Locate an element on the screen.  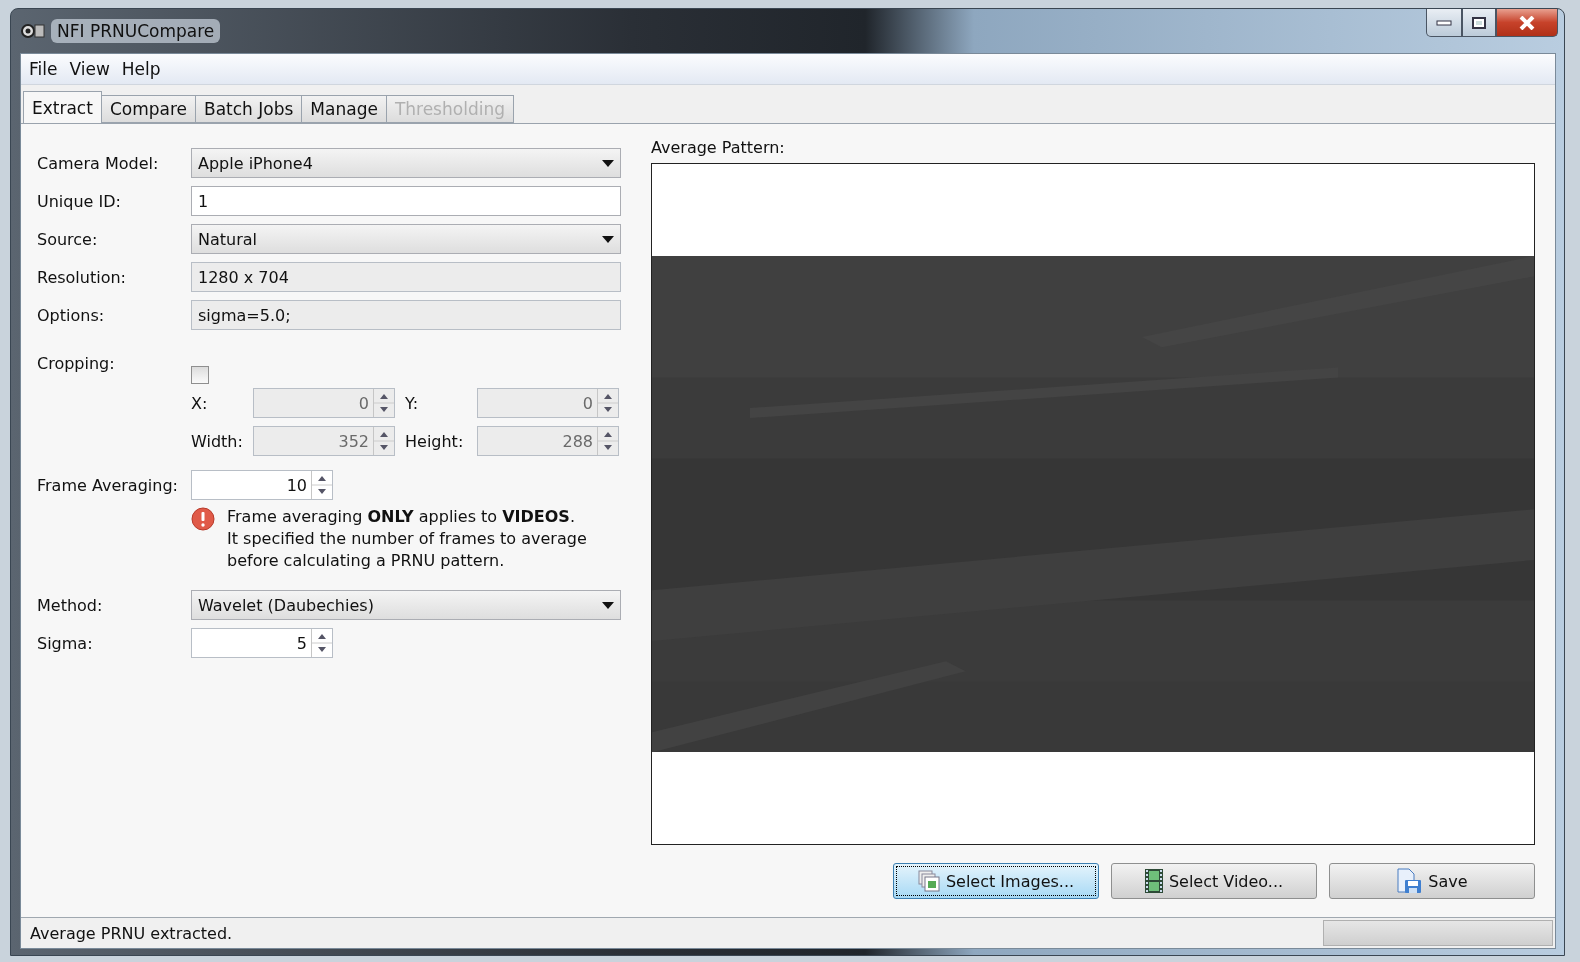
close-button is located at coordinates (1527, 23).